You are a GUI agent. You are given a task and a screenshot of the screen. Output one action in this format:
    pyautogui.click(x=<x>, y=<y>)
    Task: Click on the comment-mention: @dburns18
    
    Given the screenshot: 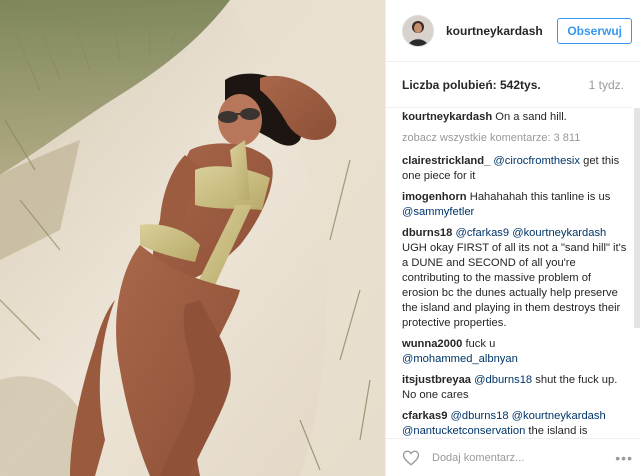 What is the action you would take?
    pyautogui.click(x=503, y=380)
    